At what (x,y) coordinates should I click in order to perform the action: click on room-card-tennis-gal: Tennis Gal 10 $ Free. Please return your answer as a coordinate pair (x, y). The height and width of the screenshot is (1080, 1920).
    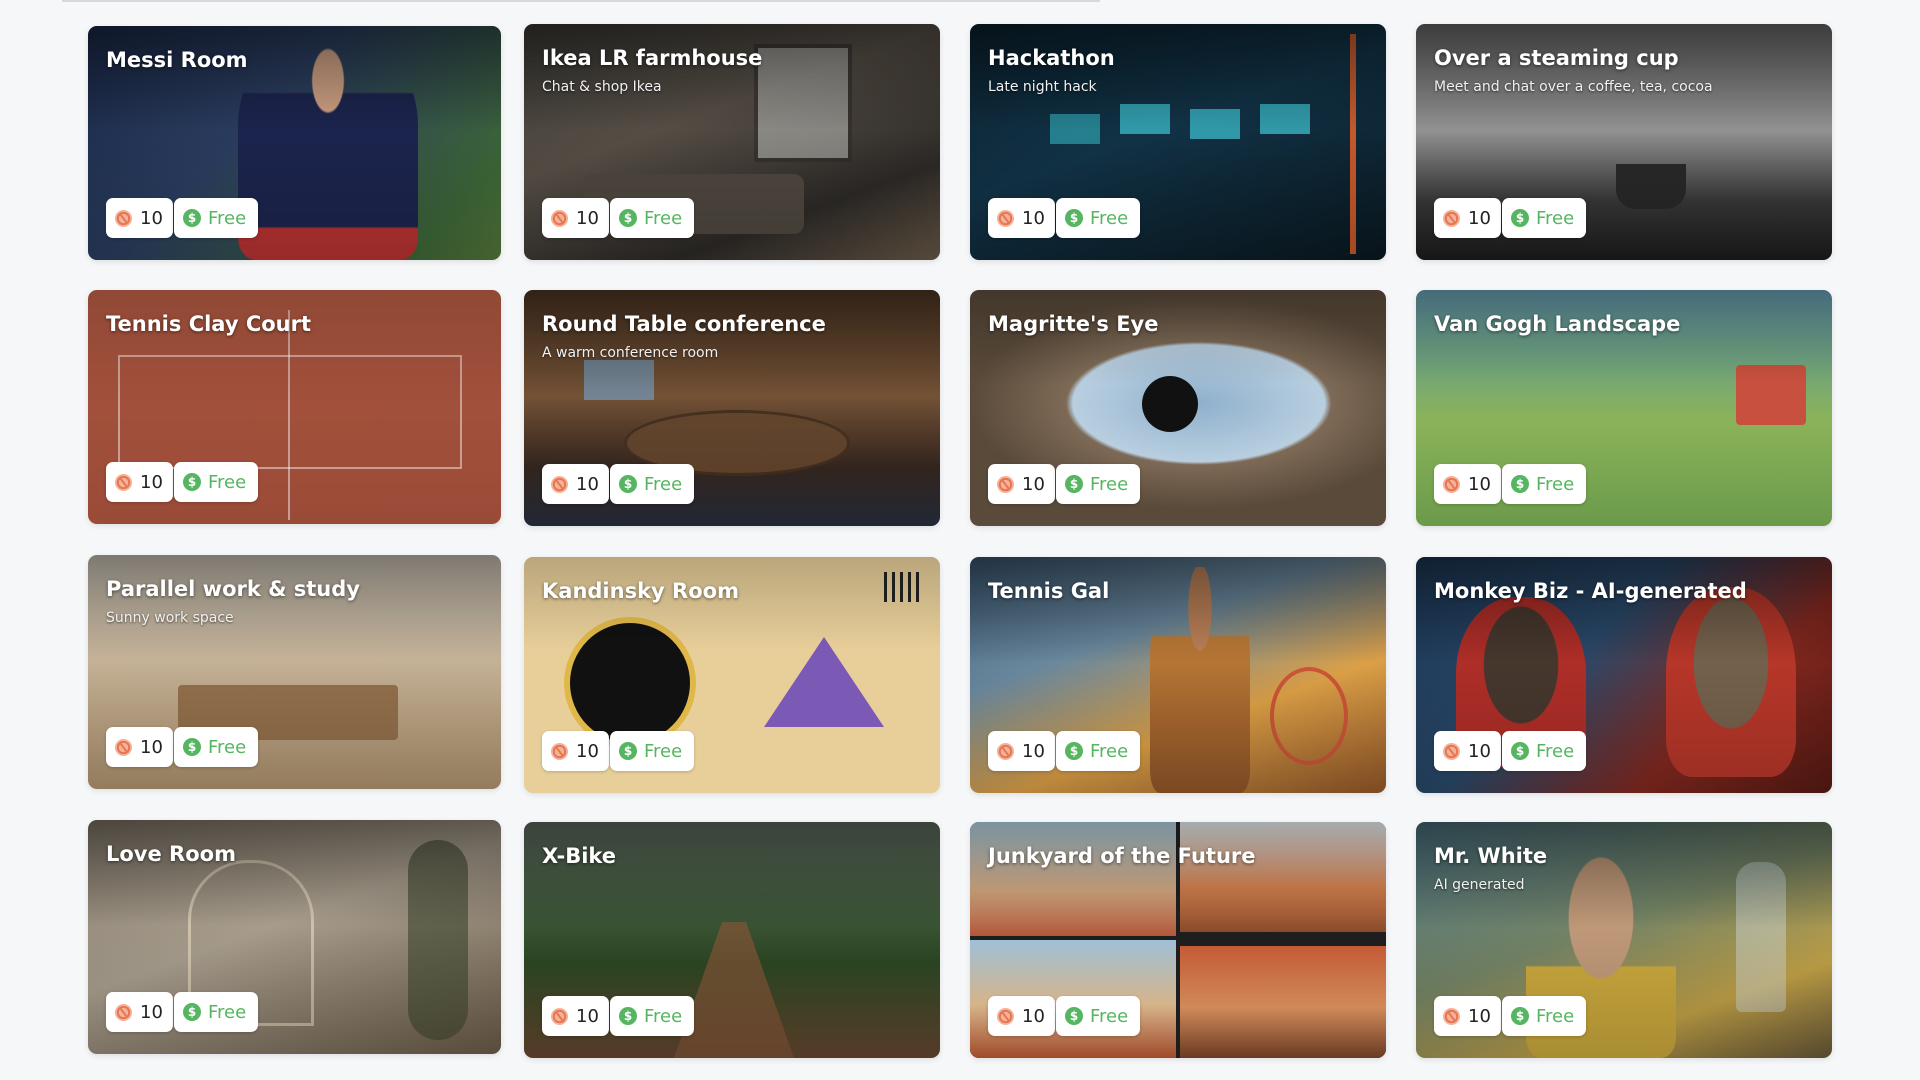
    Looking at the image, I should click on (1178, 675).